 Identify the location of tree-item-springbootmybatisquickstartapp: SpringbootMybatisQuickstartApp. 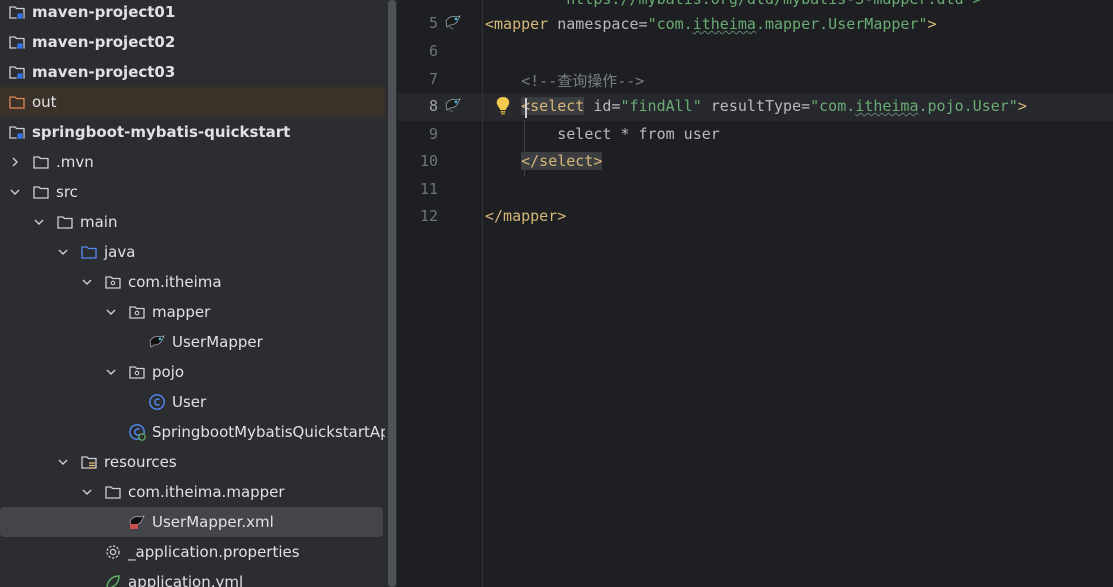
(192, 432).